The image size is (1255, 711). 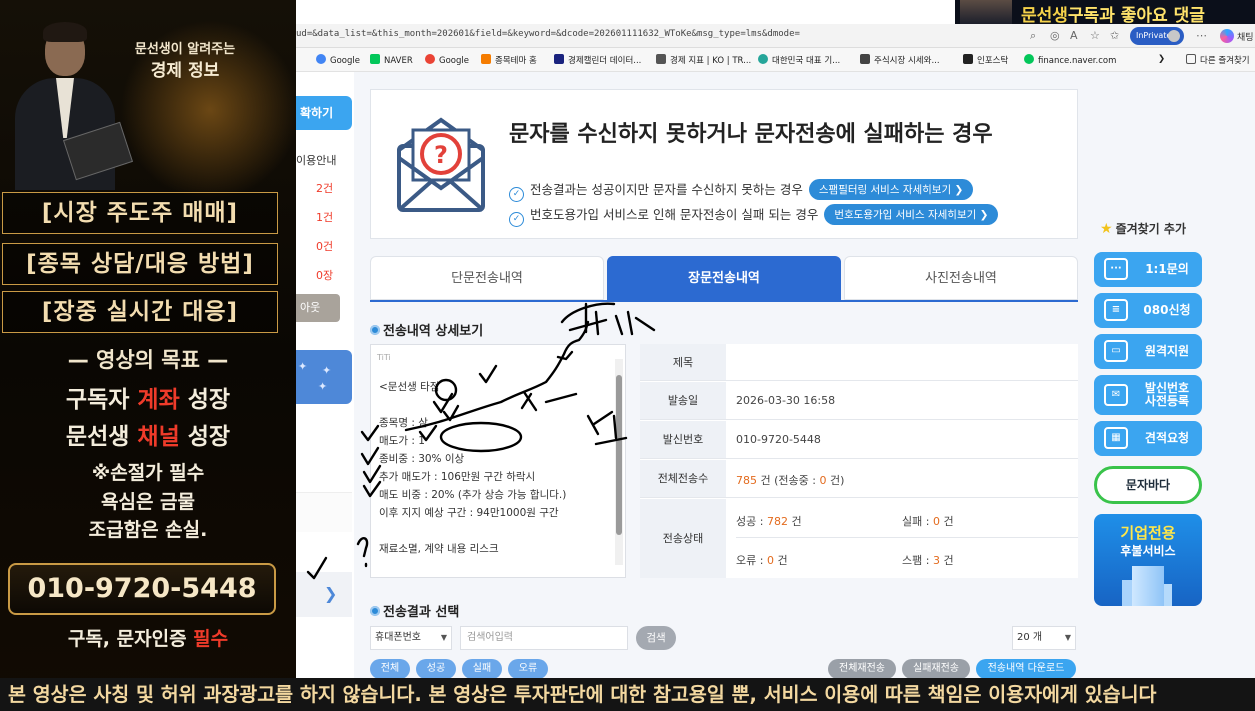 I want to click on channel-banner-text: 문선생구독과 좋아요 댓글, so click(x=1113, y=15).